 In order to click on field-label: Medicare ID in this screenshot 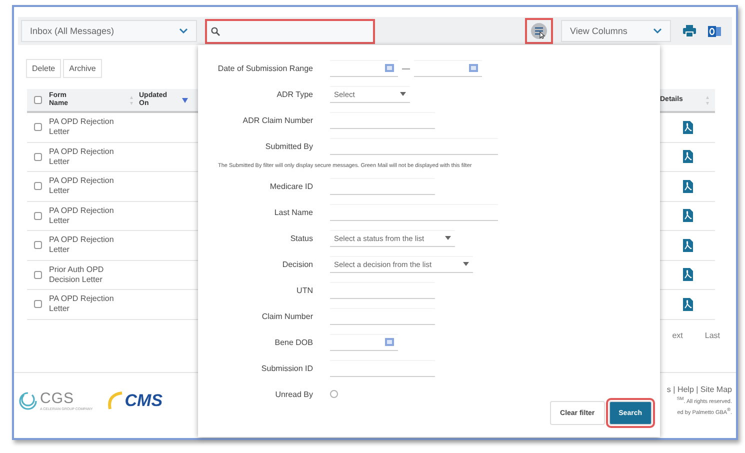, I will do `click(290, 186)`.